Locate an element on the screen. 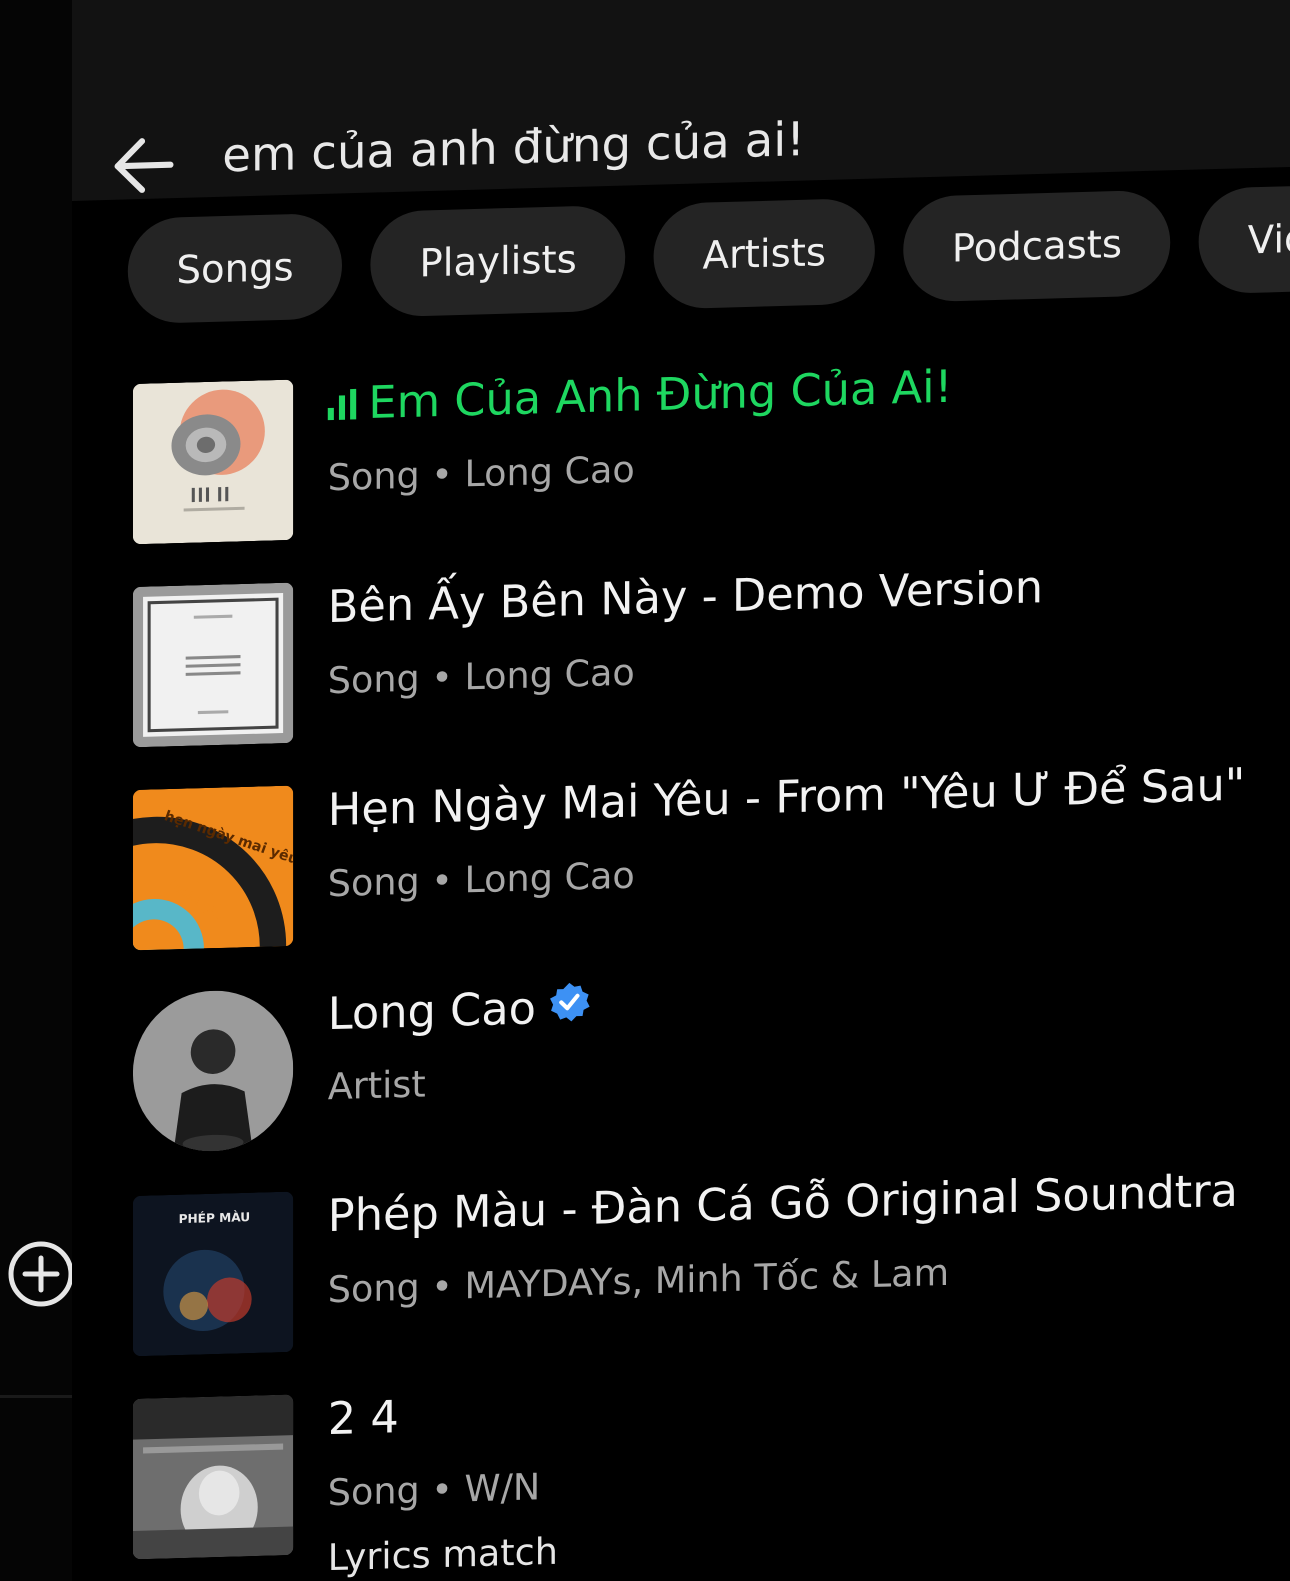 The height and width of the screenshot is (1581, 1290). album-art-title-text: PHÉP MÀU is located at coordinates (215, 1217).